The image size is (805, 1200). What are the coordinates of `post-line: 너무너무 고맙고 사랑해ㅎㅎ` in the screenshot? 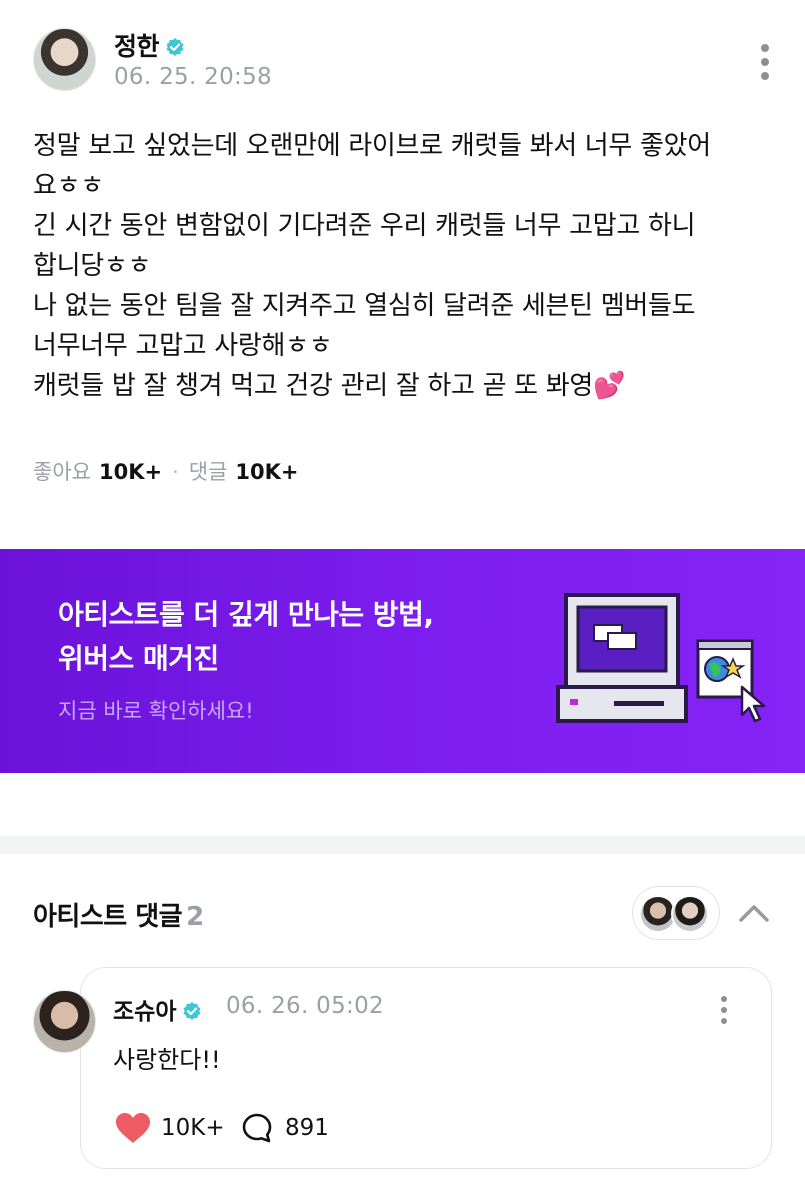 It's located at (183, 346).